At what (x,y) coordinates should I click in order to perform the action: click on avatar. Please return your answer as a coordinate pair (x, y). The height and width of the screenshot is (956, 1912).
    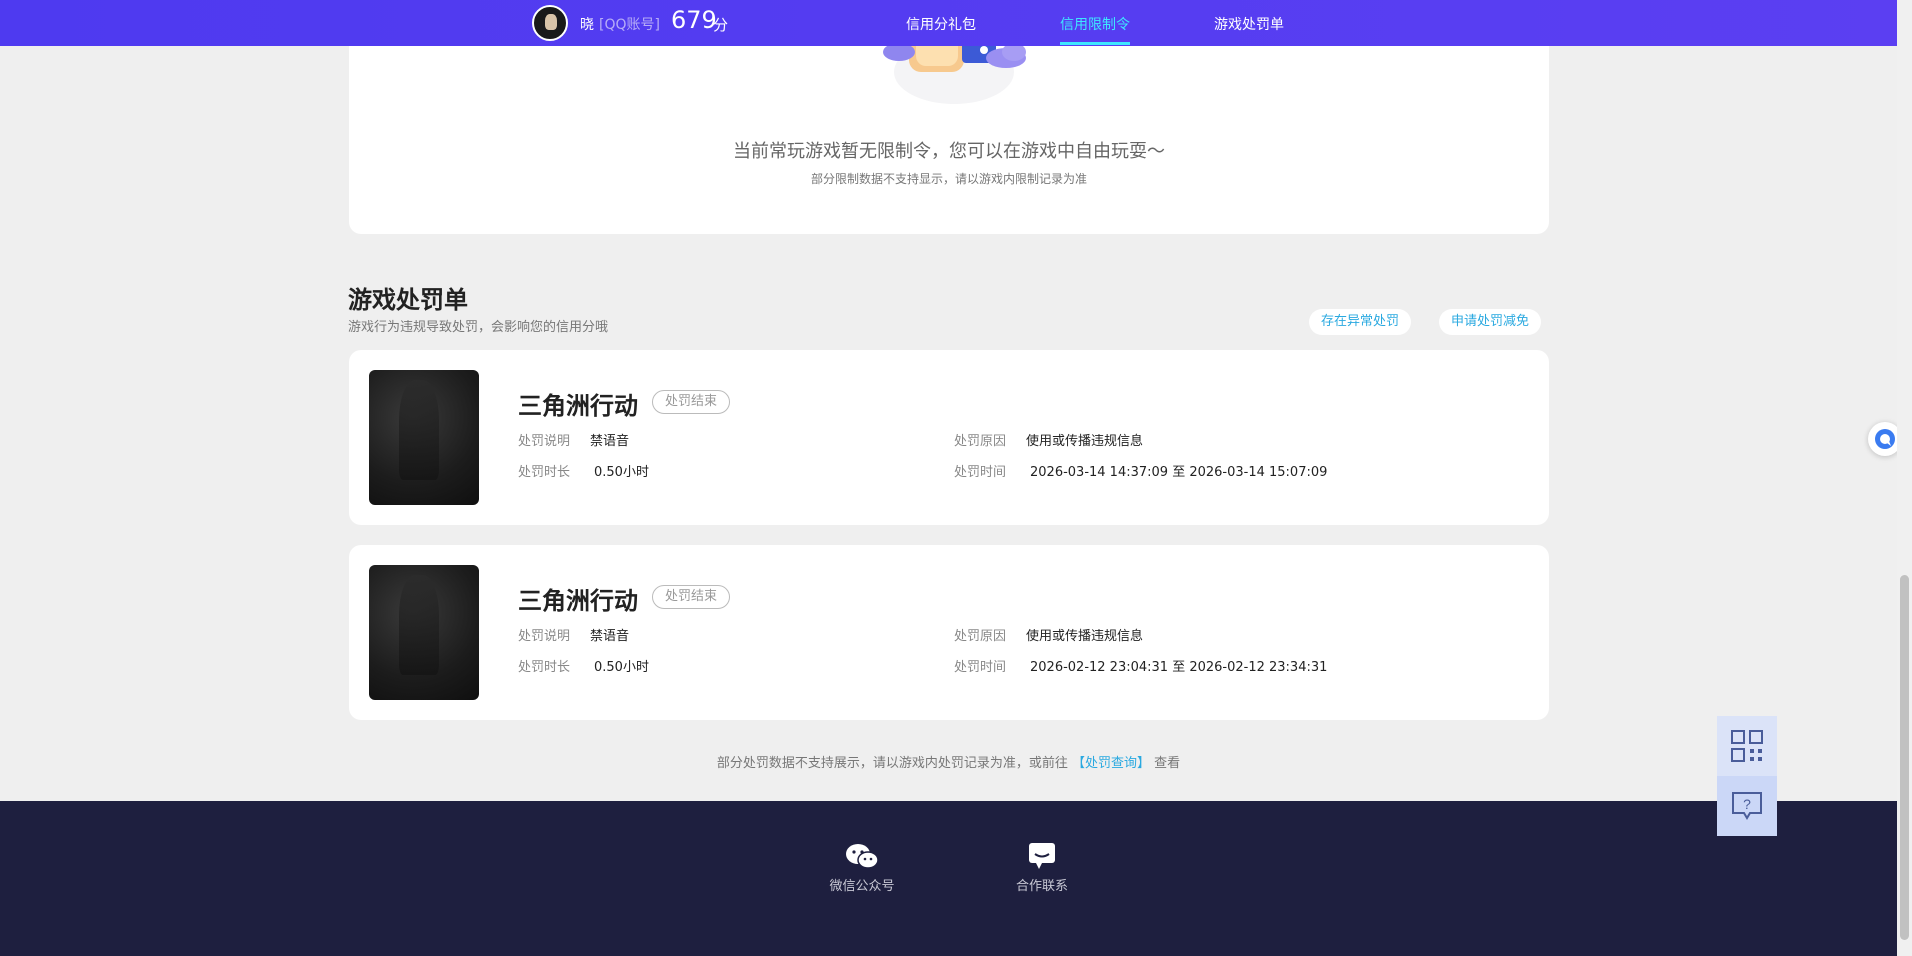
    Looking at the image, I should click on (550, 23).